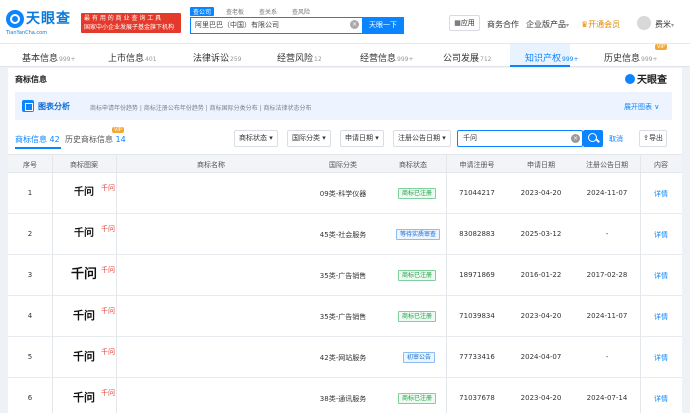 The height and width of the screenshot is (413, 690). I want to click on tab-operating-info: 经营信息999+, so click(387, 57).